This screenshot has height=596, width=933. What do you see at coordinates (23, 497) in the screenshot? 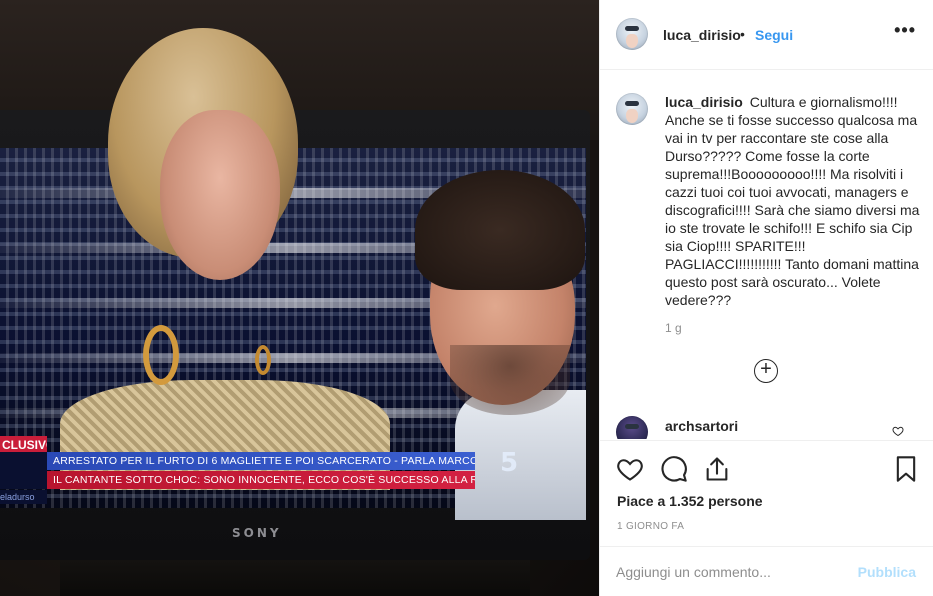
I see `tv-corner-text: eladurso` at bounding box center [23, 497].